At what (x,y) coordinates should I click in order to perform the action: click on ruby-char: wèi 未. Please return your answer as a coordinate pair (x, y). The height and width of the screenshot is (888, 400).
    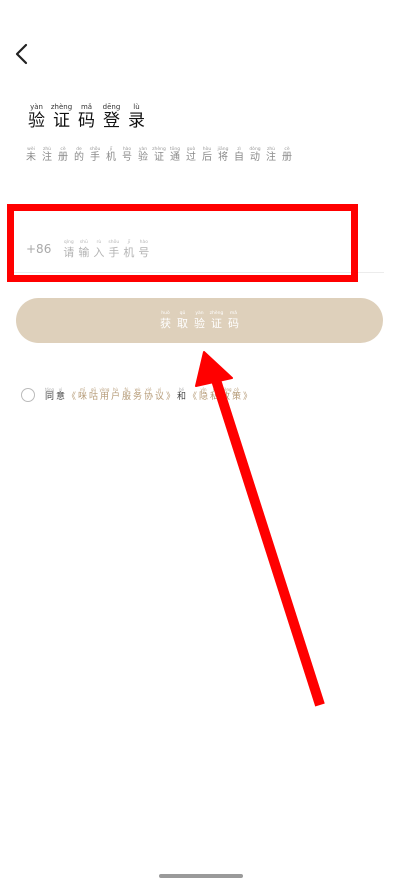
    Looking at the image, I should click on (31, 155).